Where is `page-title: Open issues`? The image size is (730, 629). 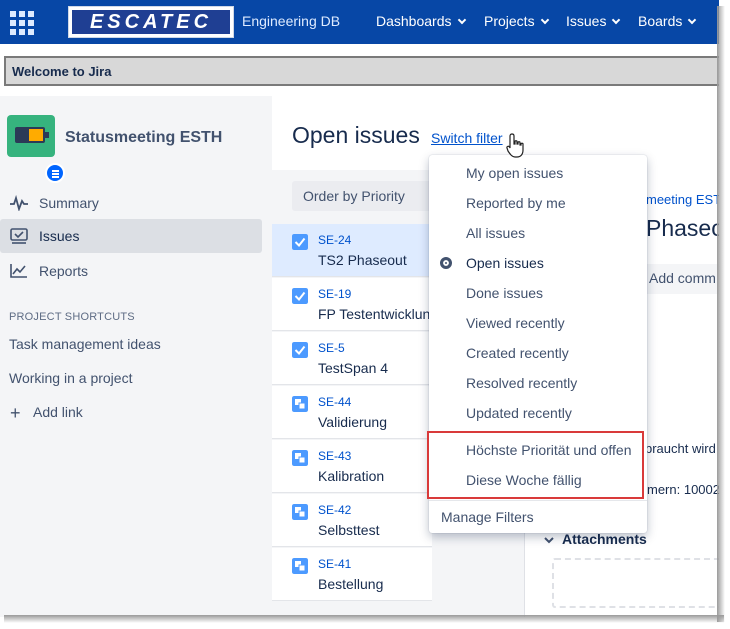
page-title: Open issues is located at coordinates (356, 135).